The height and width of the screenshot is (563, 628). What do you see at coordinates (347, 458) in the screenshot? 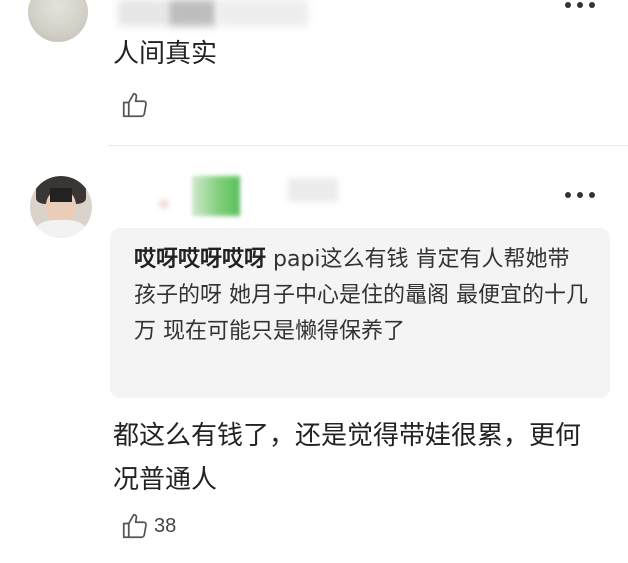
I see `comment-text: 都这么有钱了，还是觉得带娃很累，更何况普通人` at bounding box center [347, 458].